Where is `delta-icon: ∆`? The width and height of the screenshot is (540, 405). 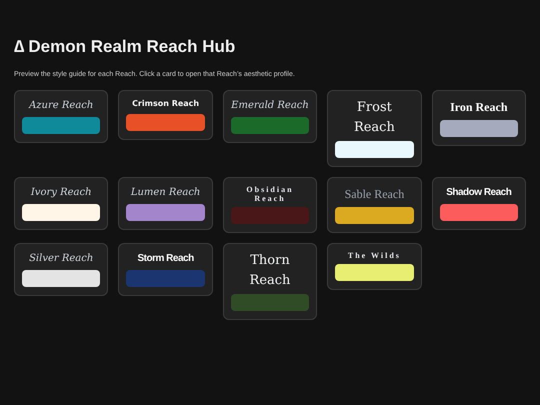 delta-icon: ∆ is located at coordinates (19, 47).